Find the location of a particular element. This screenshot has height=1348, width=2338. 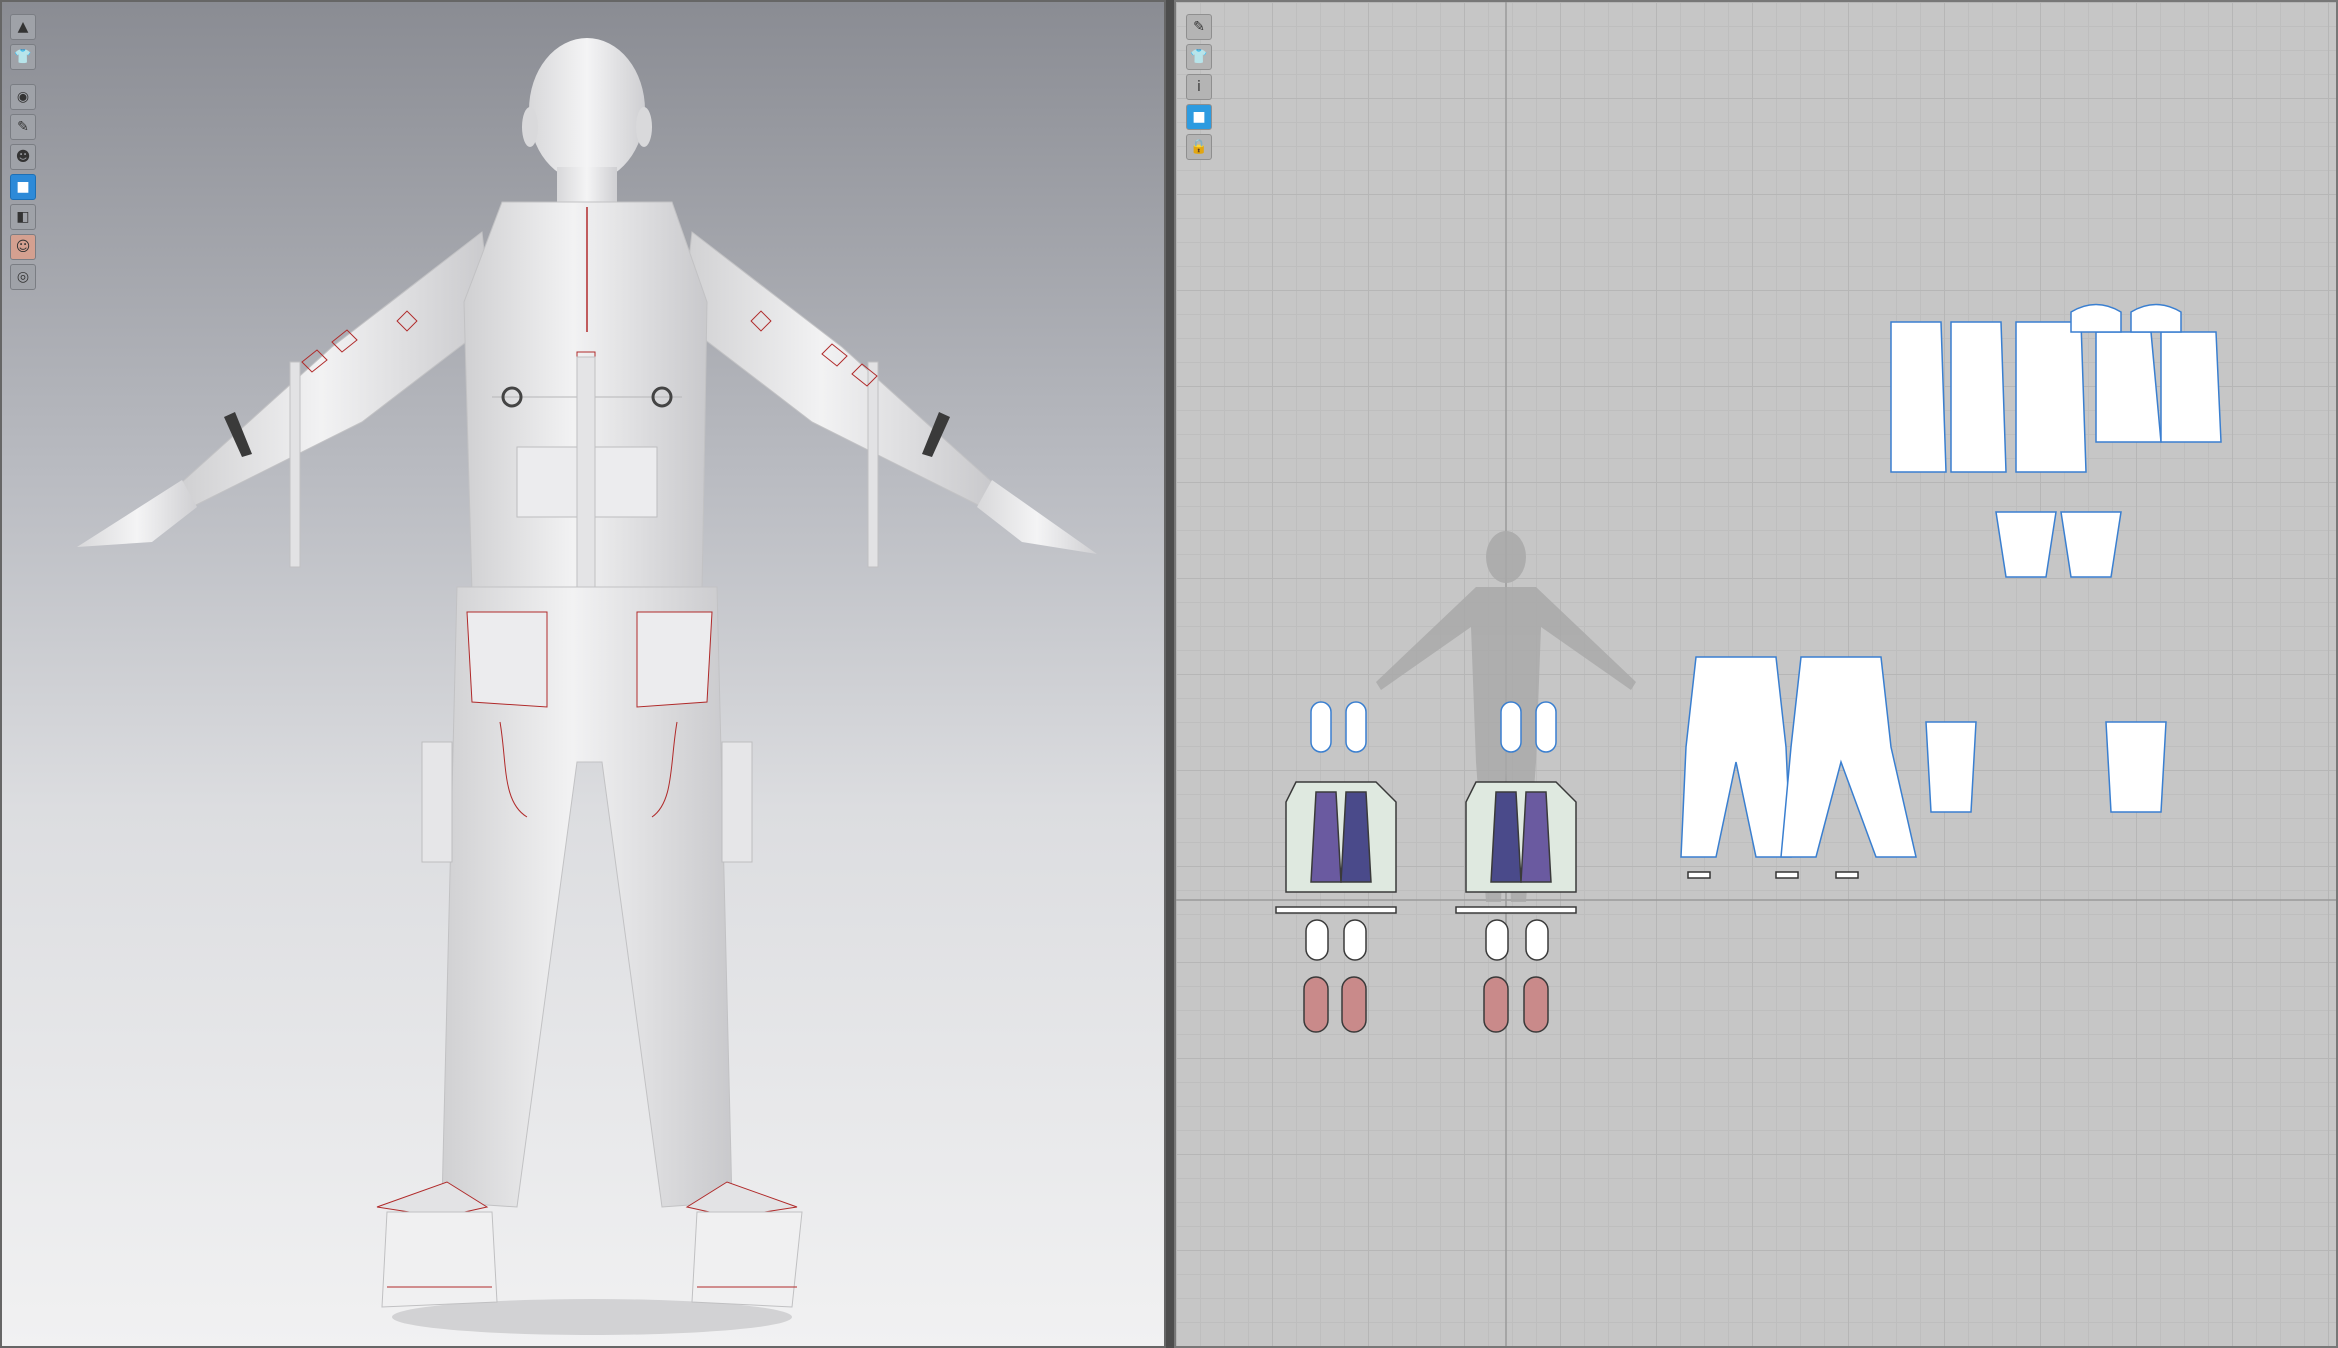

viewport-divider is located at coordinates (1170, 674).